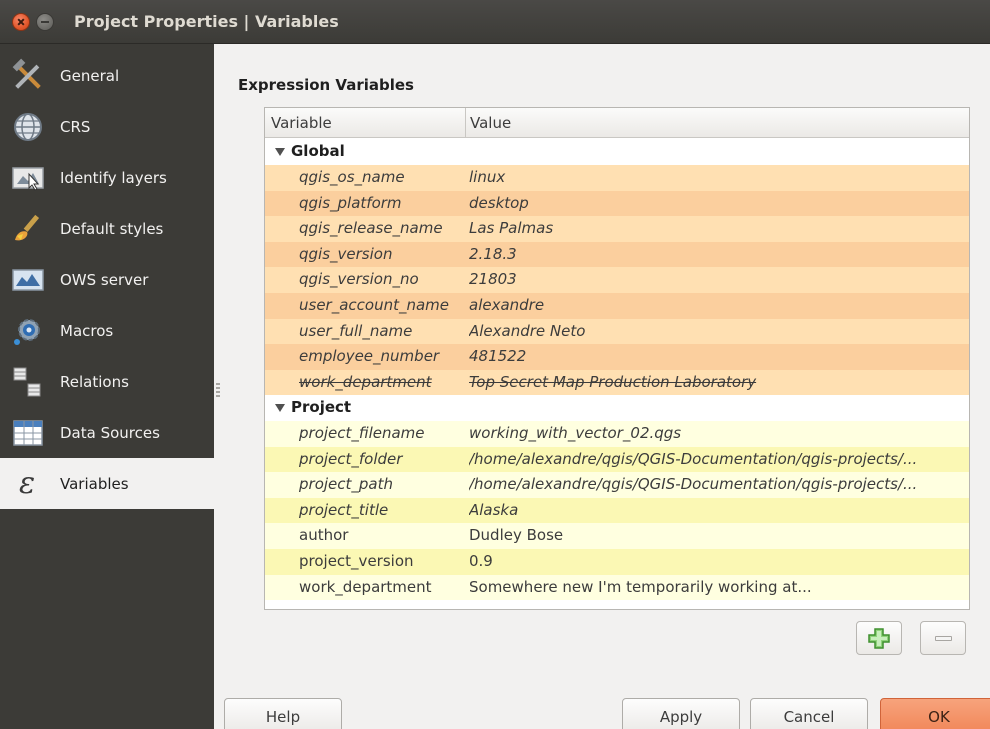  I want to click on variable-name: employee_number, so click(369, 356).